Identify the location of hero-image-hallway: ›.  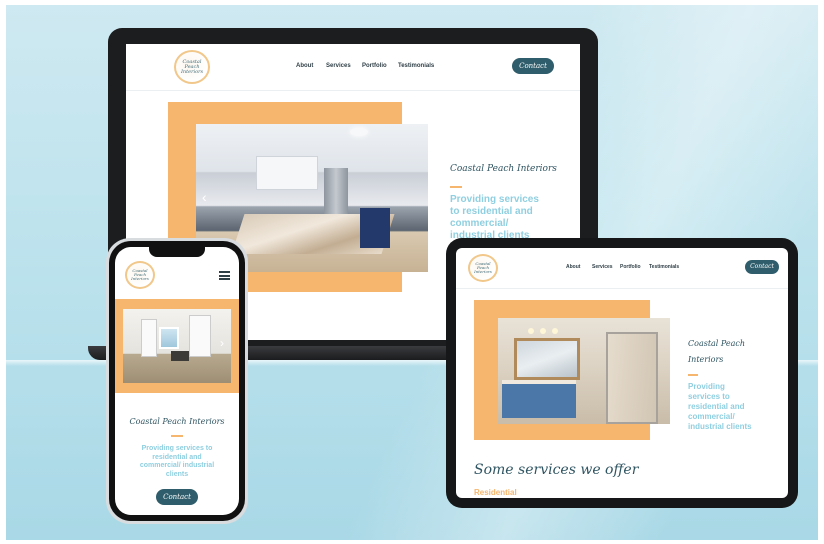
(177, 346).